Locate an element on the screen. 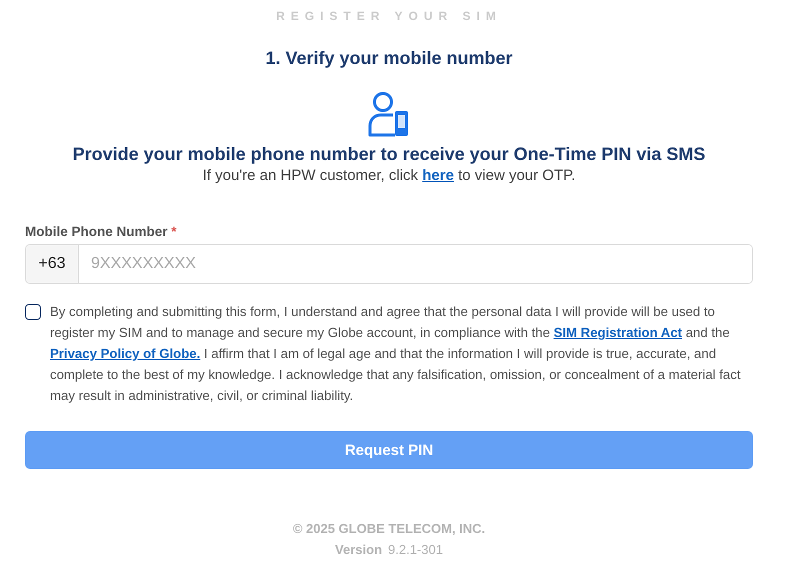 This screenshot has height=576, width=811. country-code: +63 is located at coordinates (52, 264).